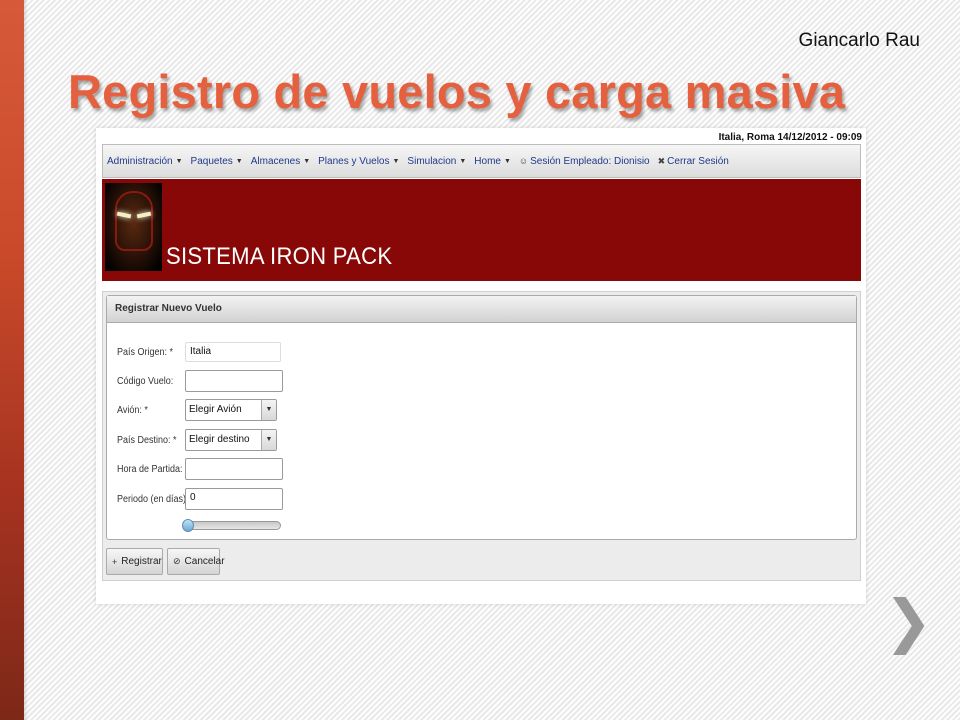 The width and height of the screenshot is (960, 720). What do you see at coordinates (140, 161) in the screenshot?
I see `menu-label: Administración` at bounding box center [140, 161].